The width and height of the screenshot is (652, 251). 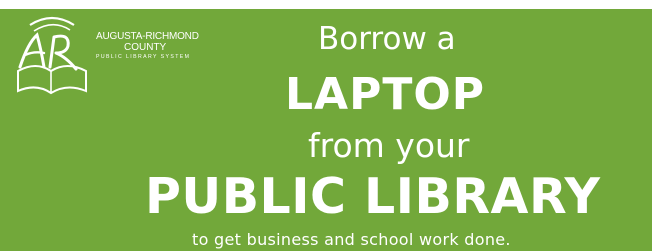 I want to click on logo-line-county: COUNTY, so click(x=145, y=47).